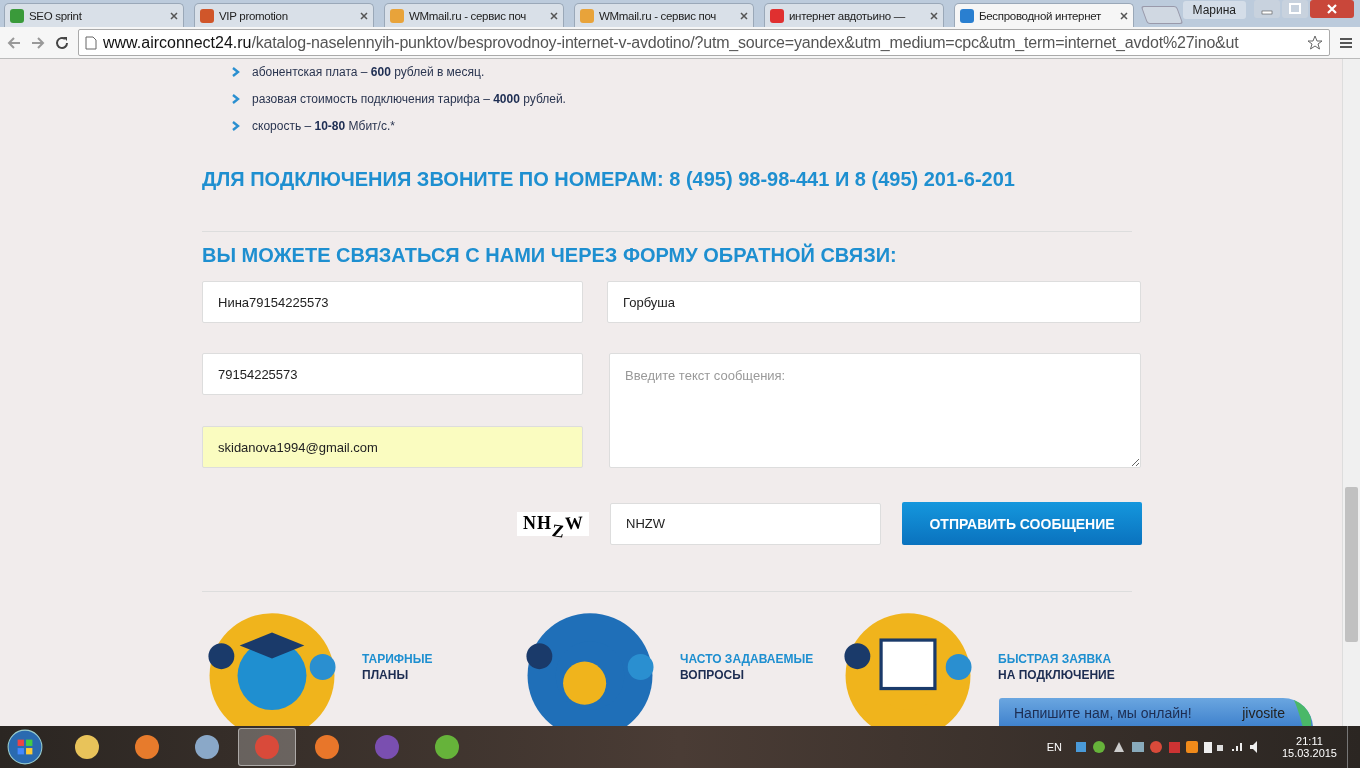 The width and height of the screenshot is (1360, 768). I want to click on phone-field: 79154225573, so click(392, 374).